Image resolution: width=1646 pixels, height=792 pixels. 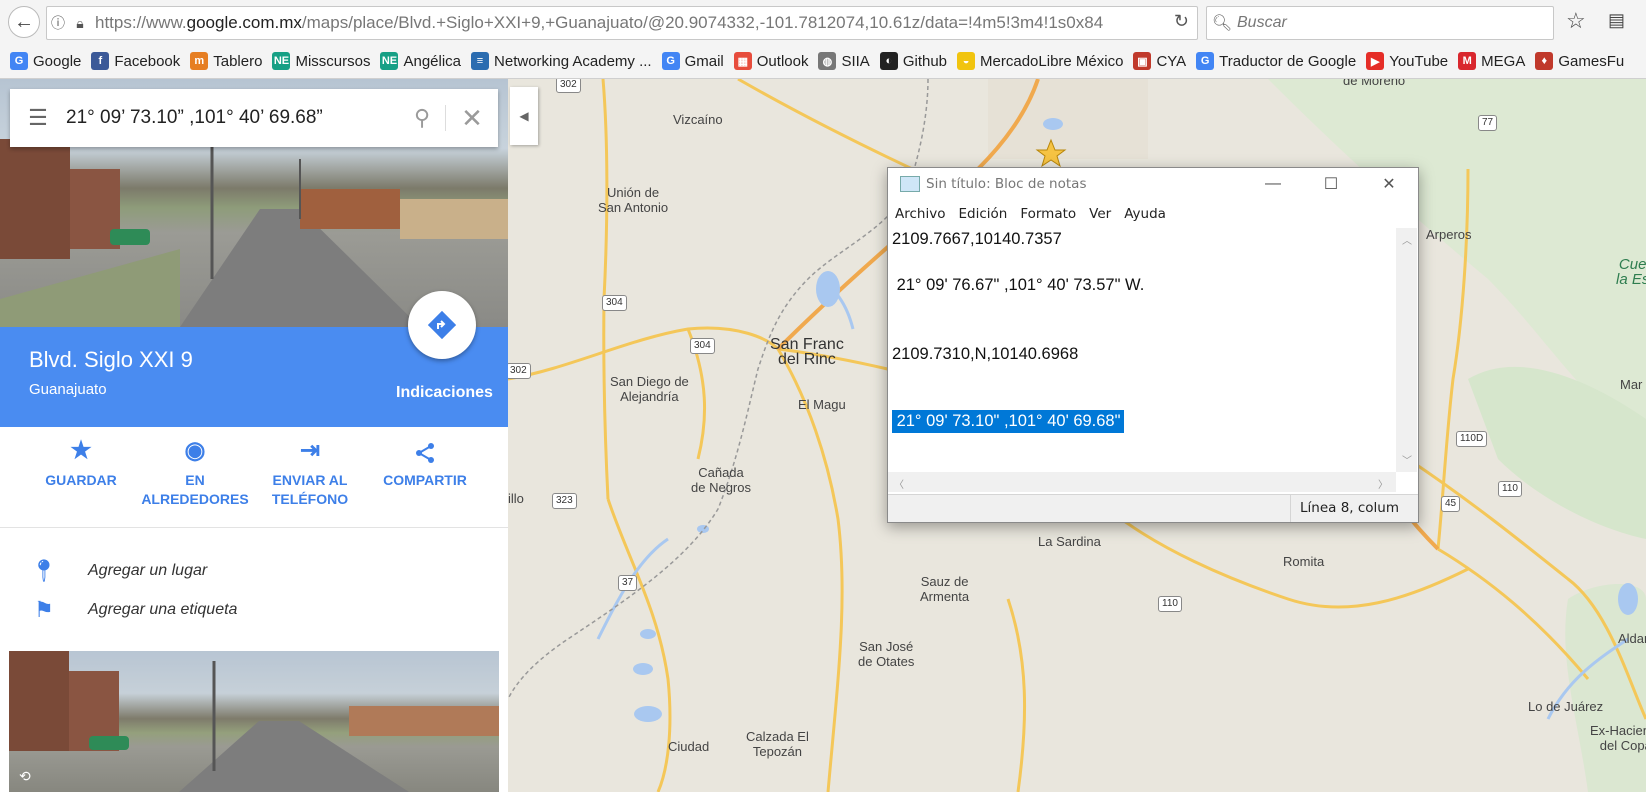 I want to click on menu-ver: Ver, so click(x=1100, y=214).